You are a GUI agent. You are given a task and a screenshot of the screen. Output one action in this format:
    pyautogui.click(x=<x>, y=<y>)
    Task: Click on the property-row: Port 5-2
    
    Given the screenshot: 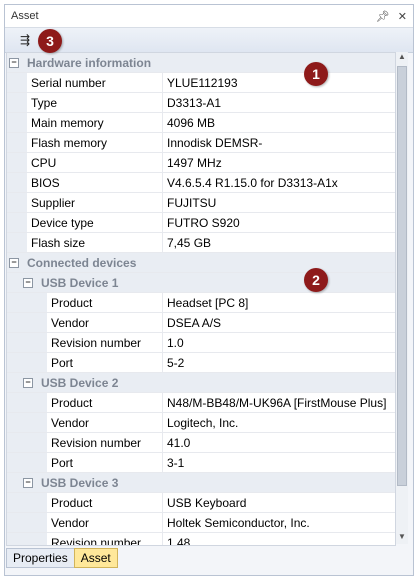 What is the action you would take?
    pyautogui.click(x=201, y=363)
    